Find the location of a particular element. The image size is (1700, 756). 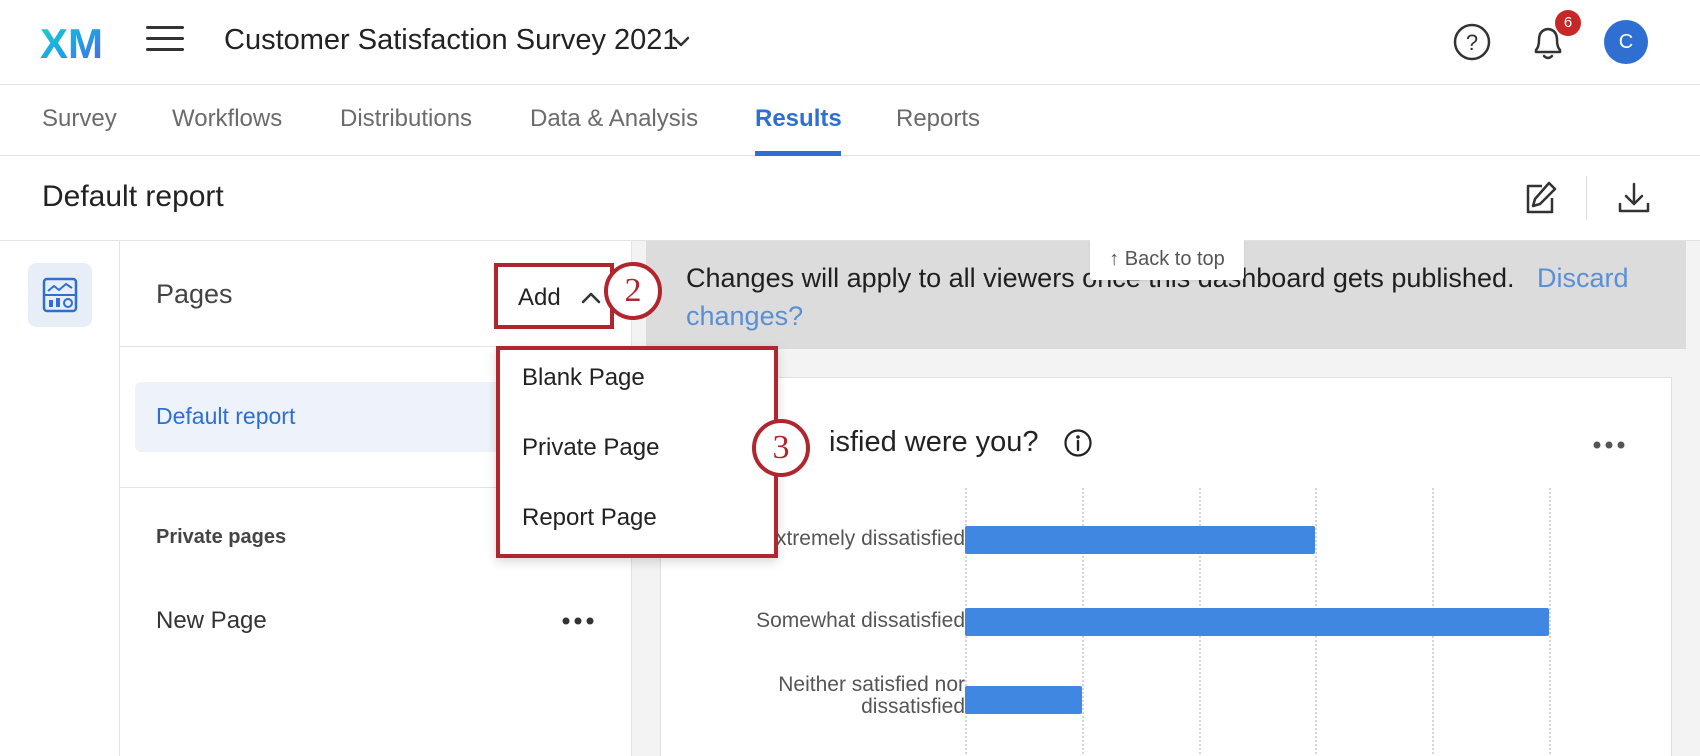

widget-title: isfied were you? is located at coordinates (934, 442).